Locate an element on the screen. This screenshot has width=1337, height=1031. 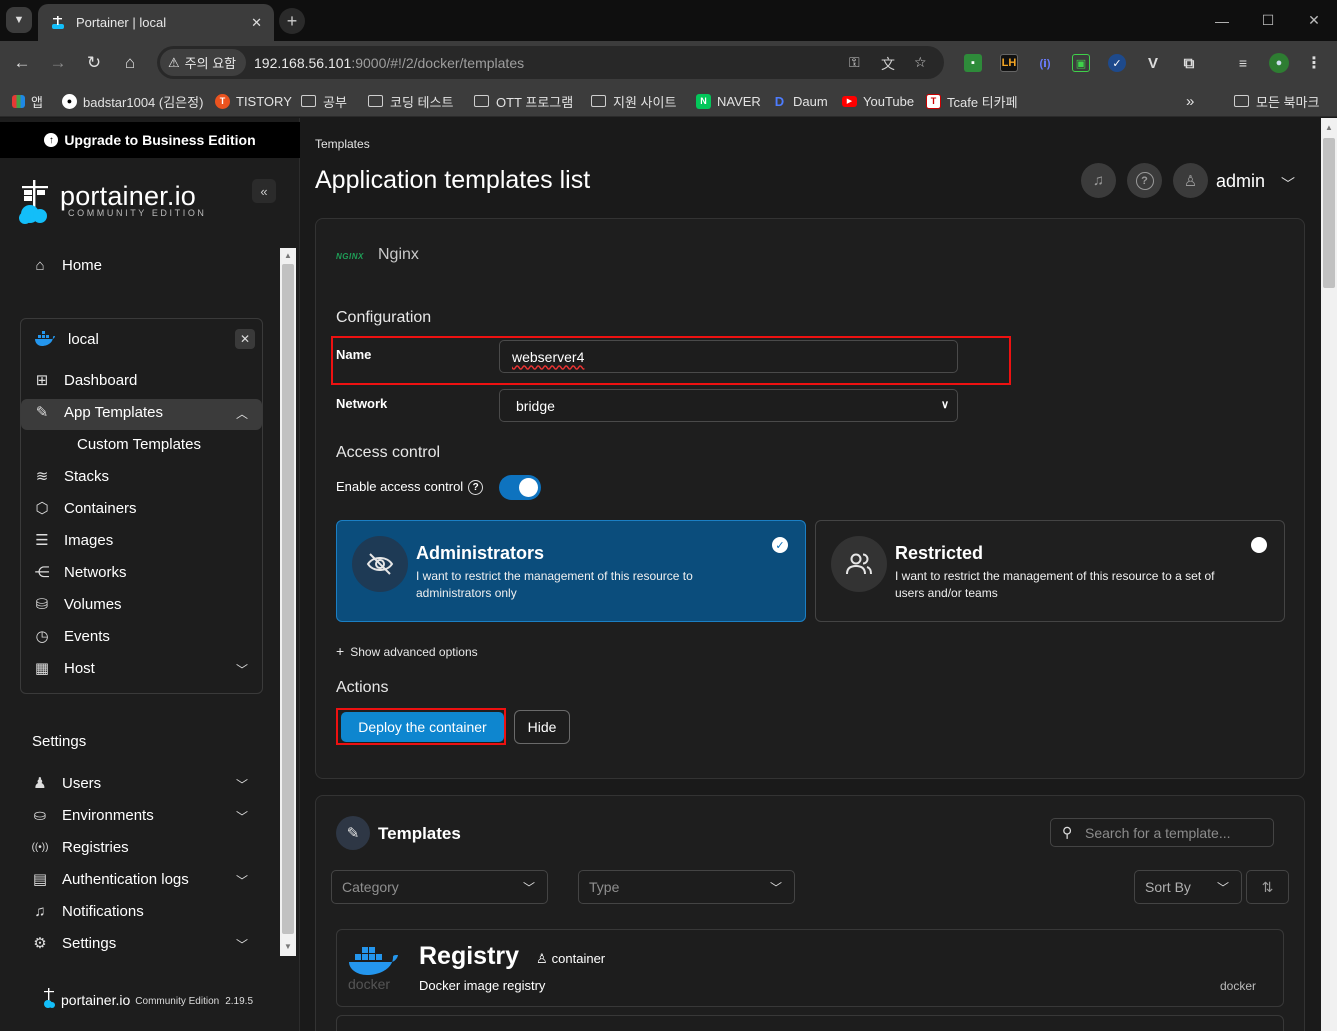
bookmark-folder-support: 지원 사이트 is located at coordinates (633, 101).